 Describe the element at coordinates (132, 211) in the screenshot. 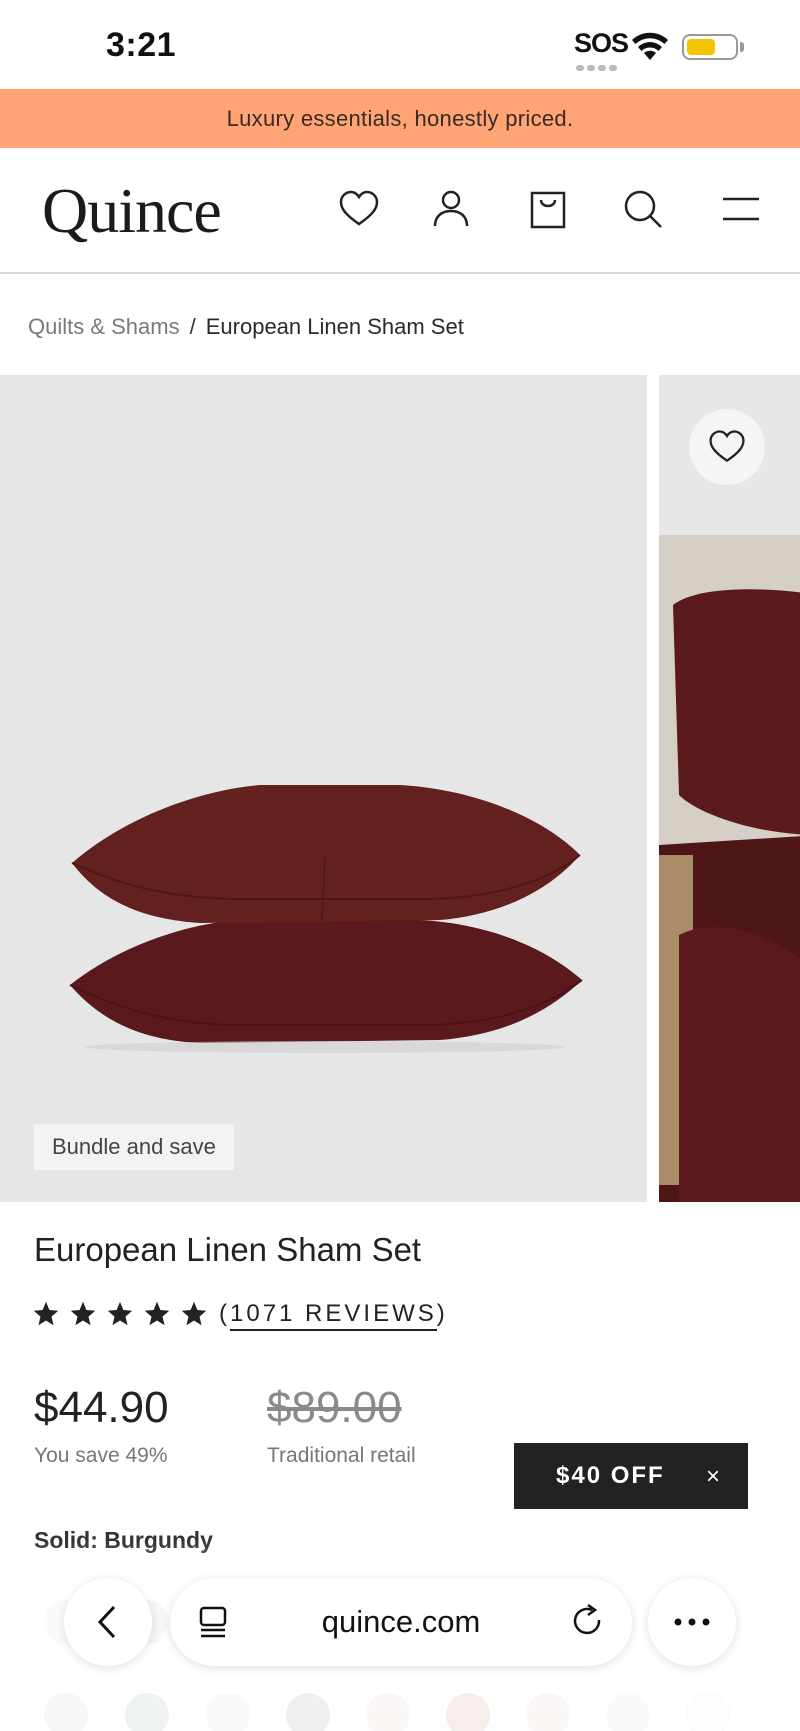

I see `quince-logo: Quince` at that location.